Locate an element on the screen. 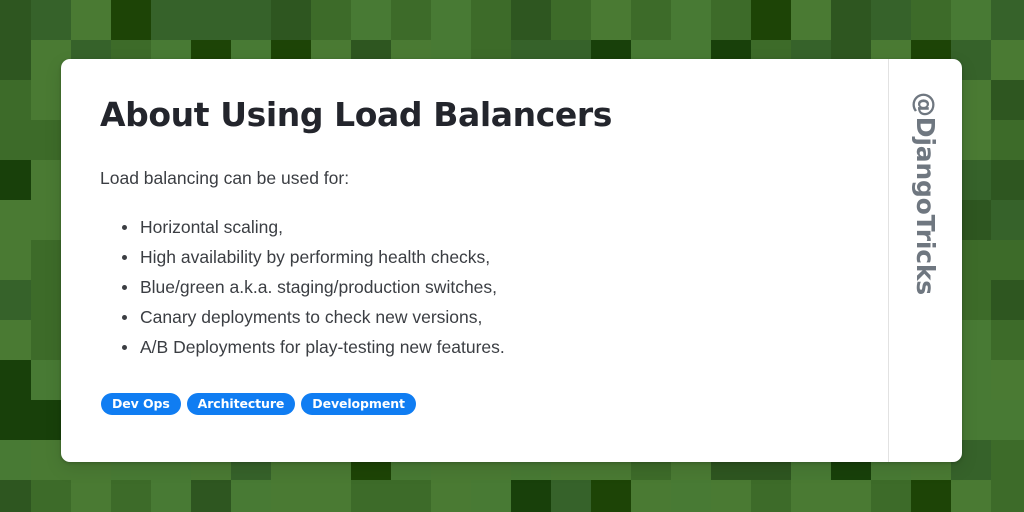  tag-dev-ops: Dev Ops is located at coordinates (141, 404).